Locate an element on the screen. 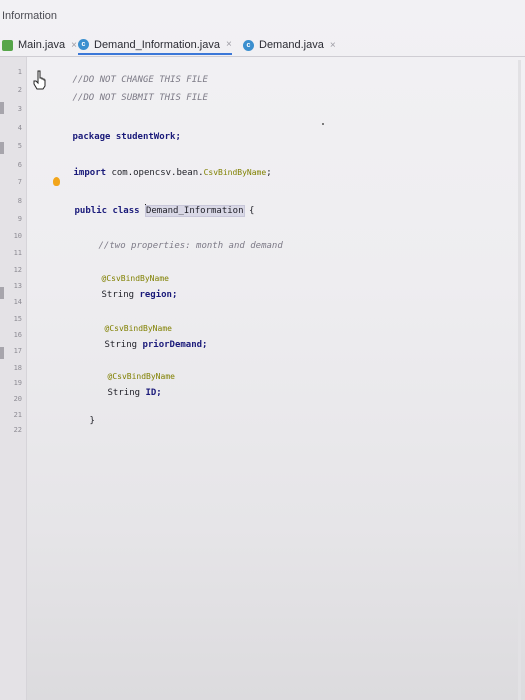 Image resolution: width=525 pixels, height=700 pixels. window-title: Information is located at coordinates (30, 16).